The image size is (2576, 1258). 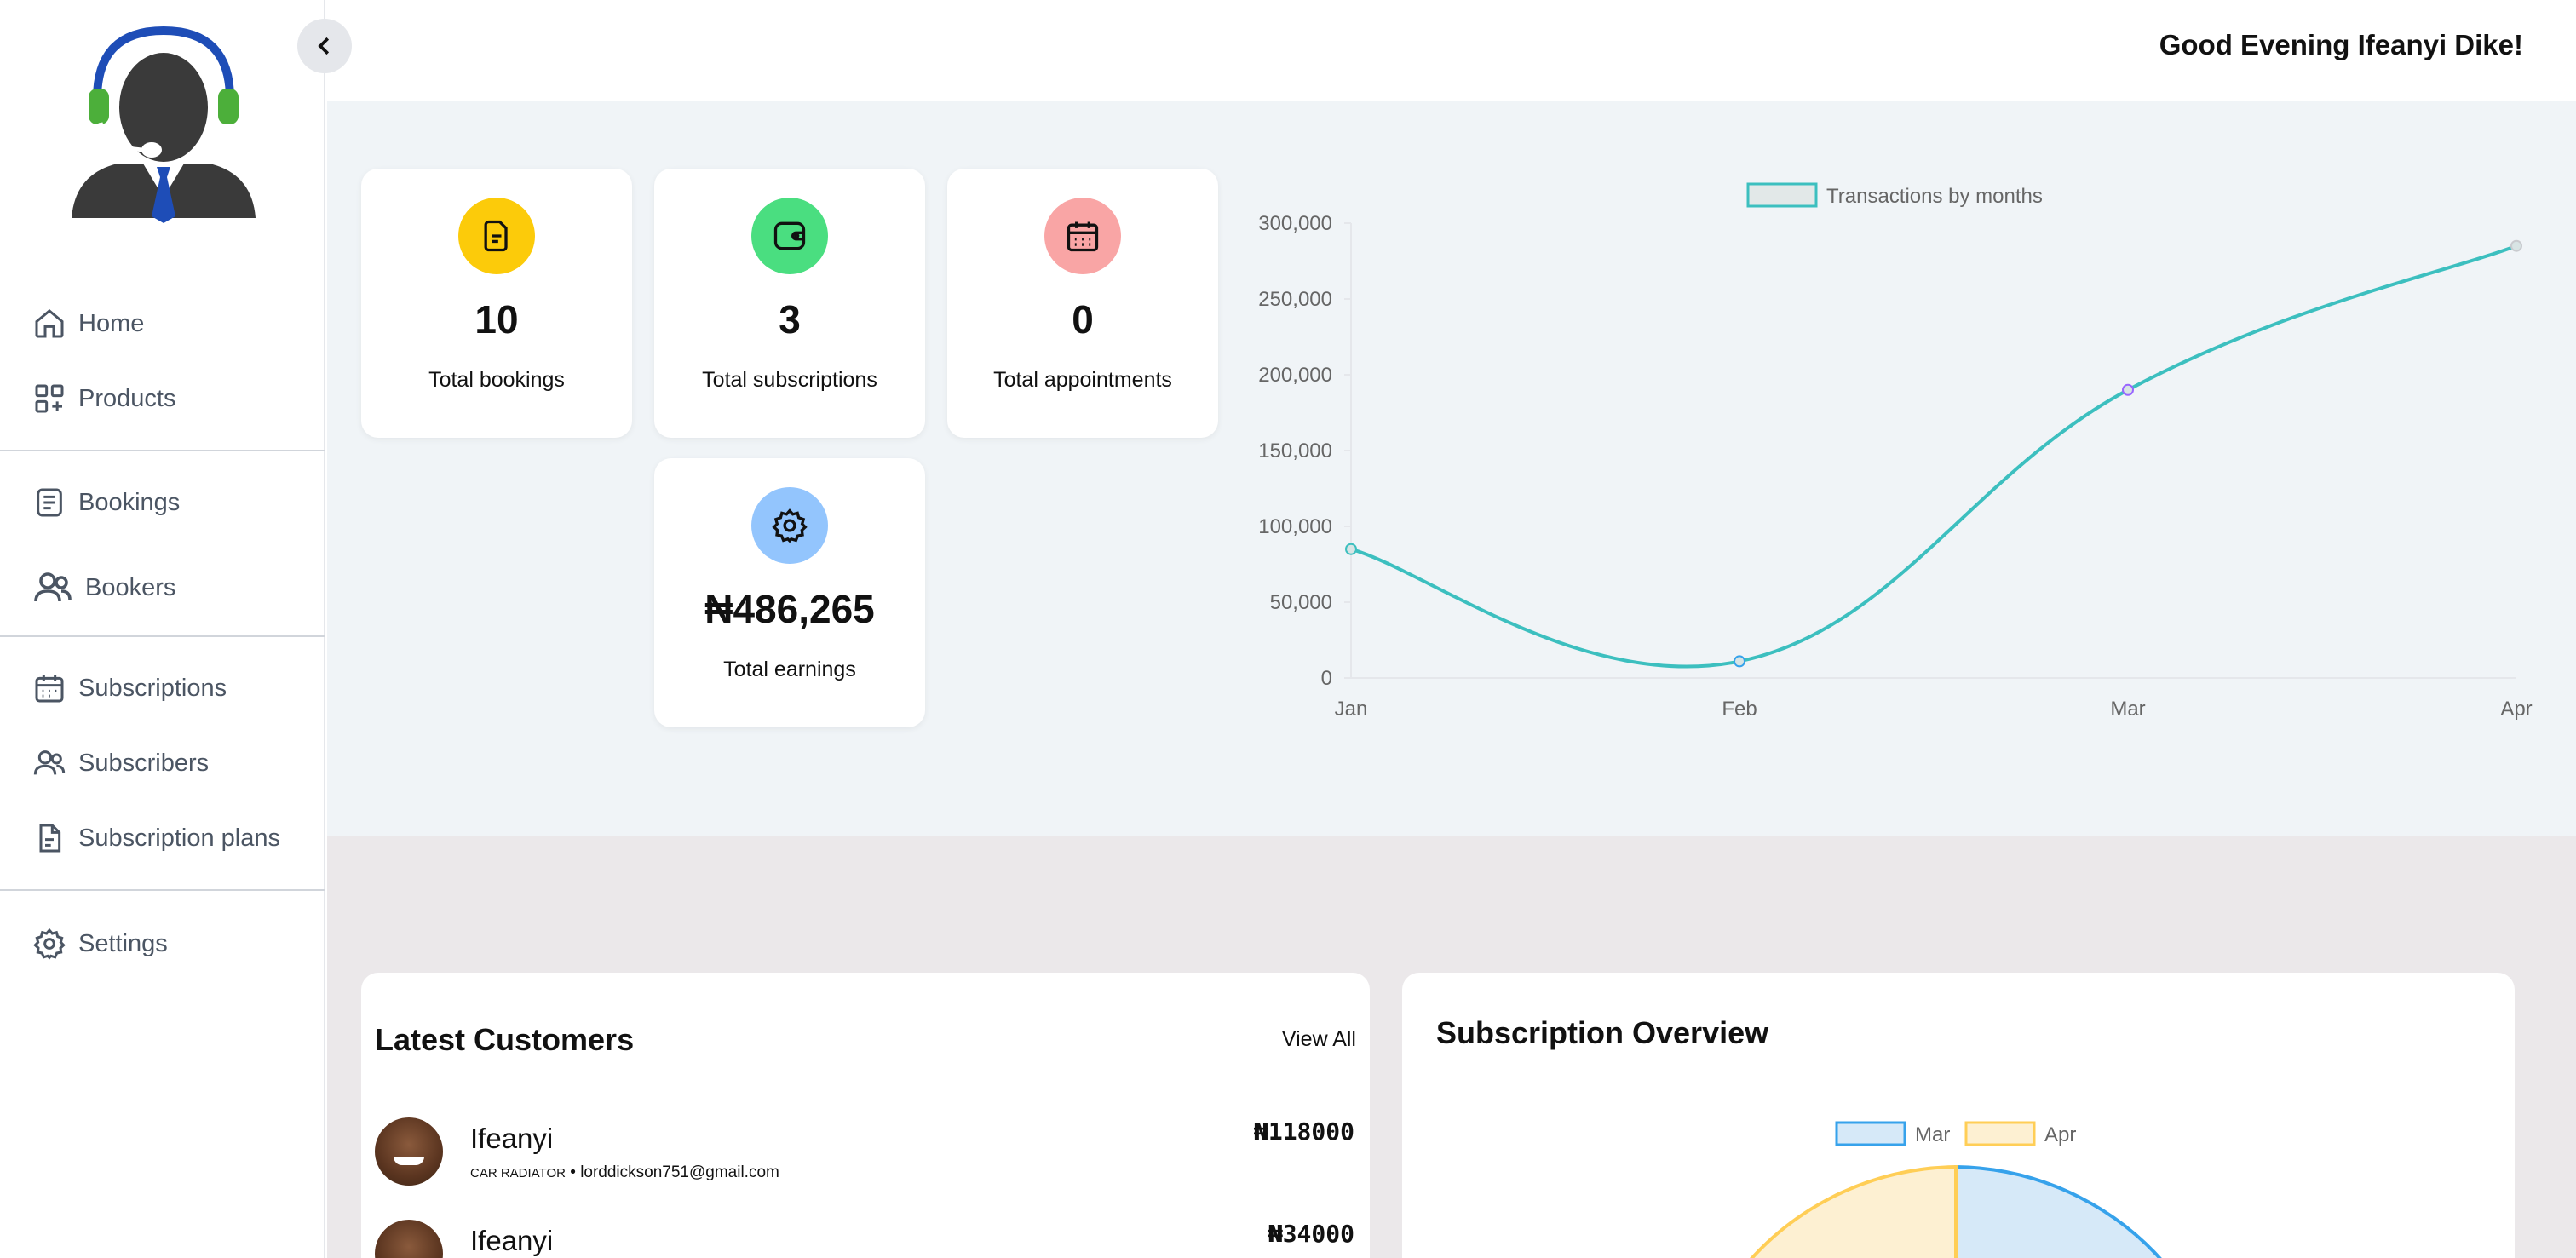 I want to click on greeting-text: Good Evening Ifeanyi Dike!, so click(x=2341, y=44).